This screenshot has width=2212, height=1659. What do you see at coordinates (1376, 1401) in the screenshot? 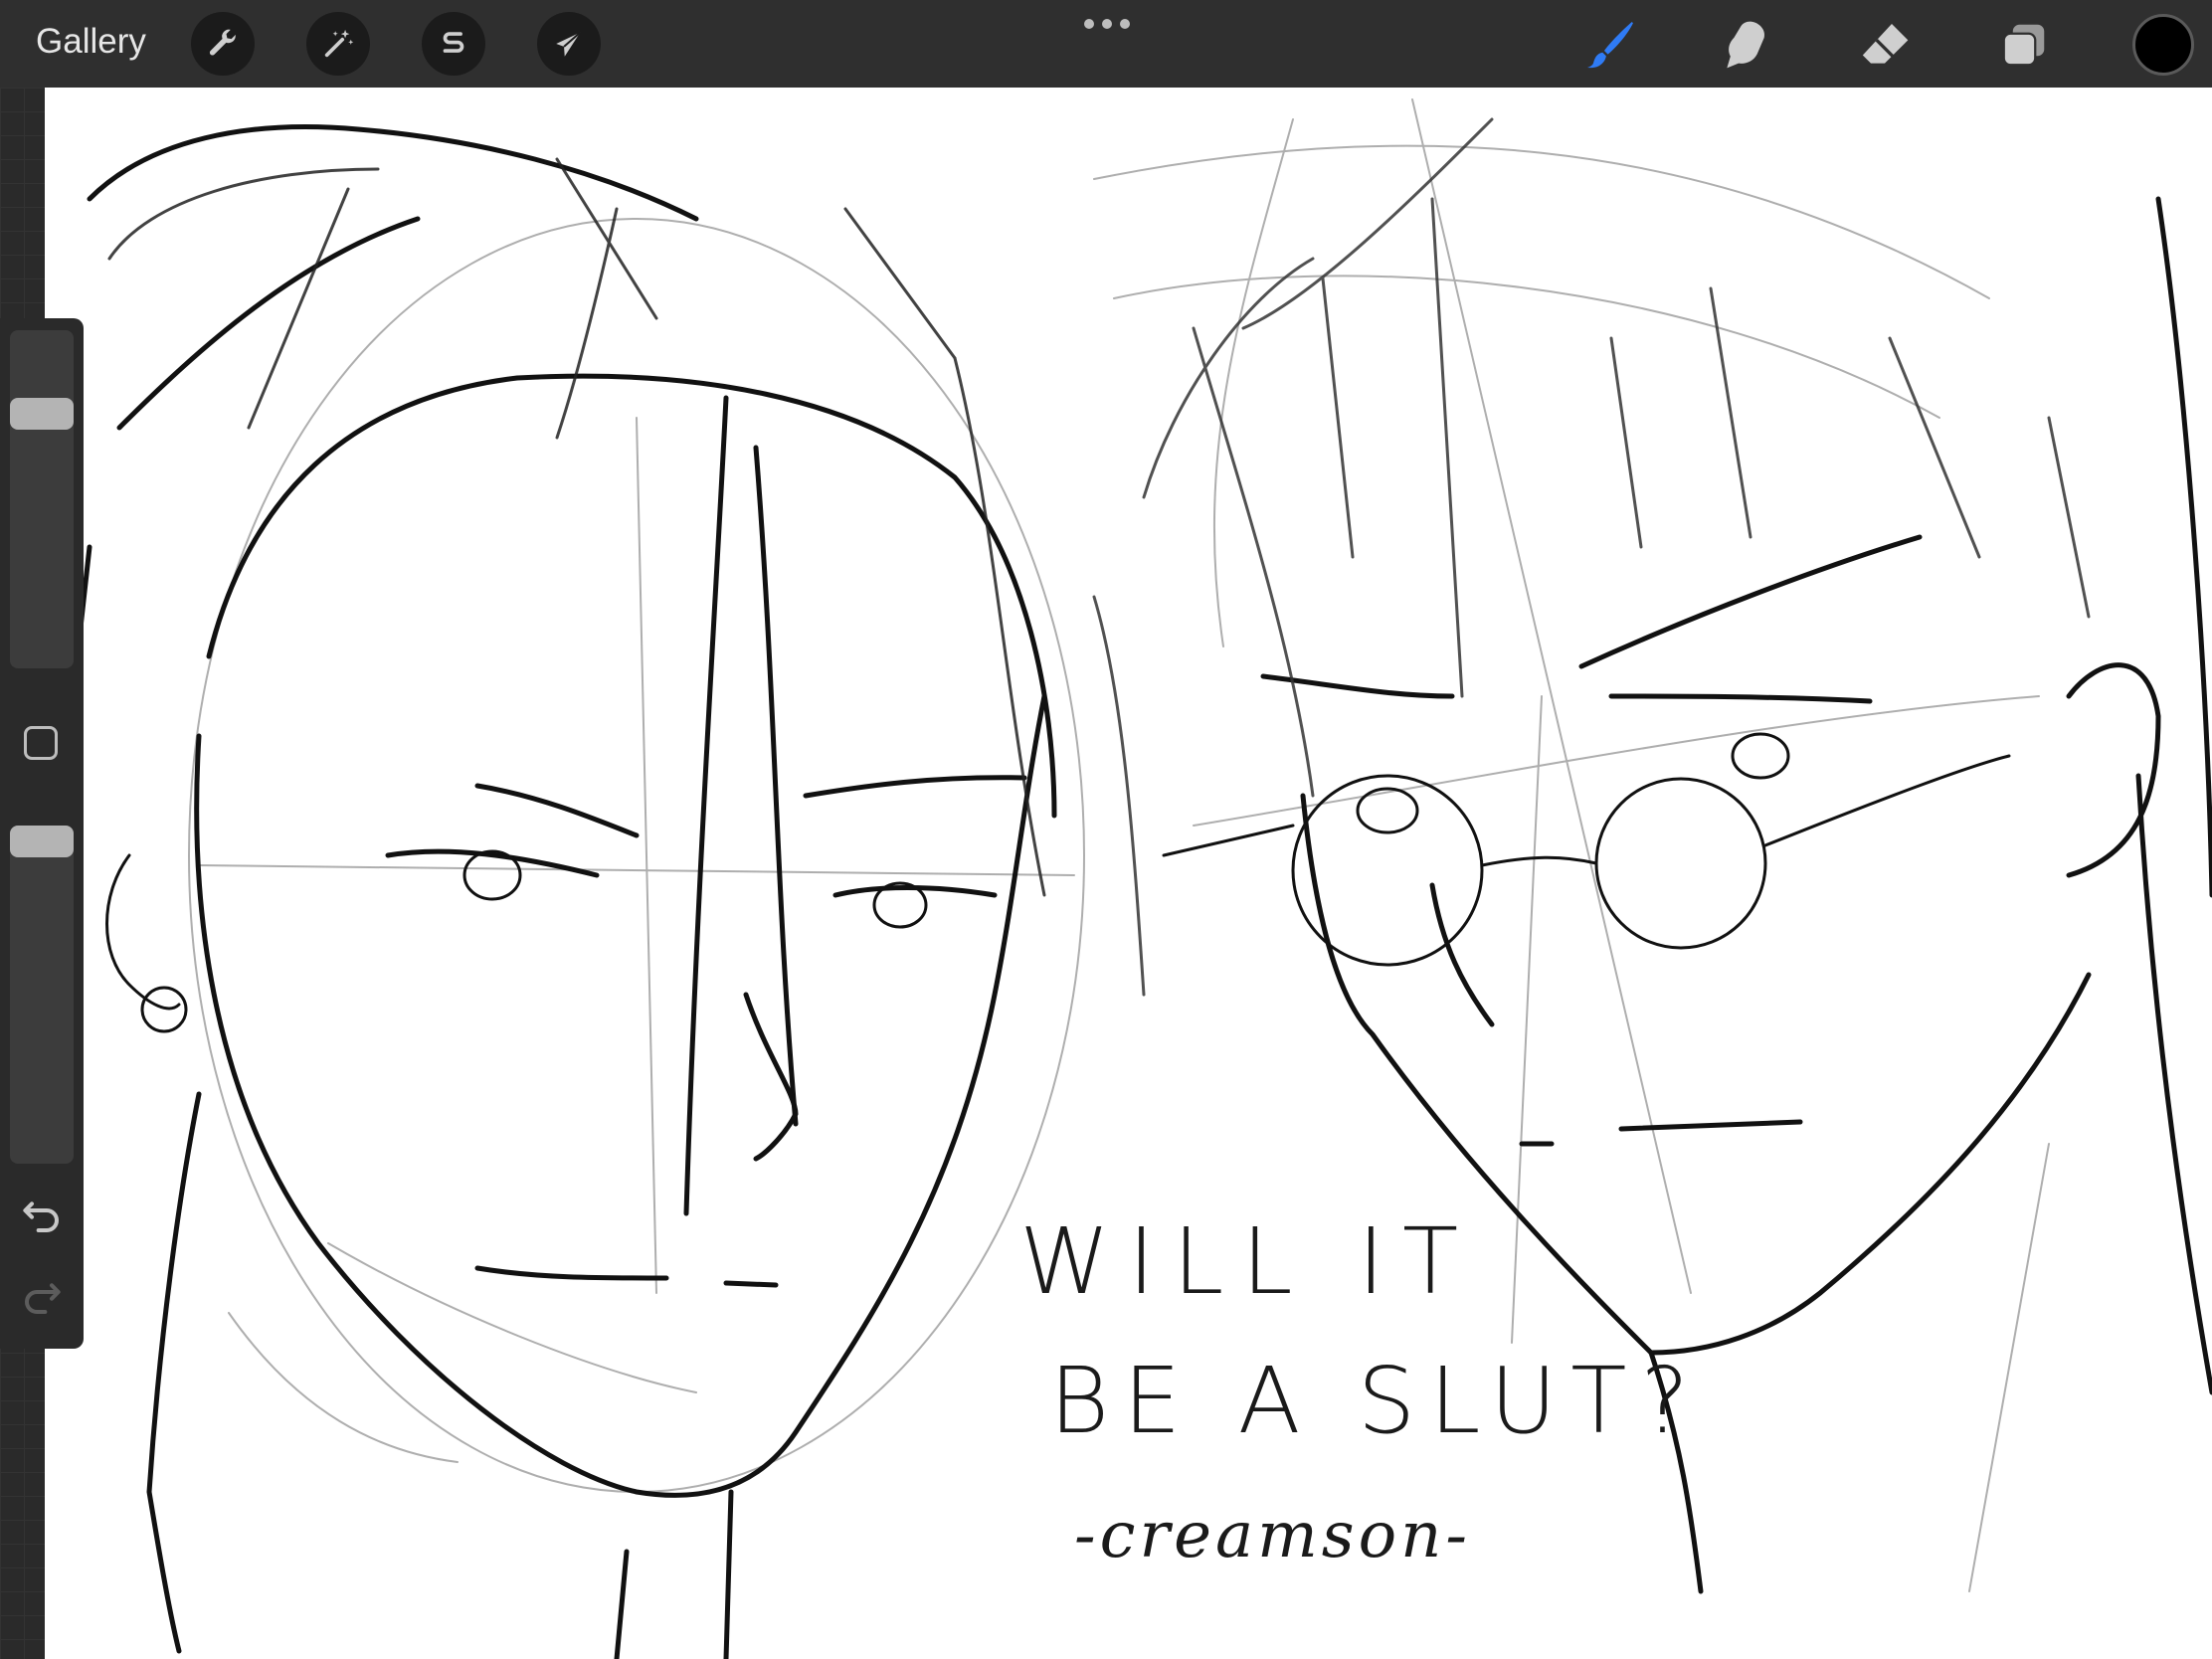
I see `note-line2: BE A SLUT?` at bounding box center [1376, 1401].